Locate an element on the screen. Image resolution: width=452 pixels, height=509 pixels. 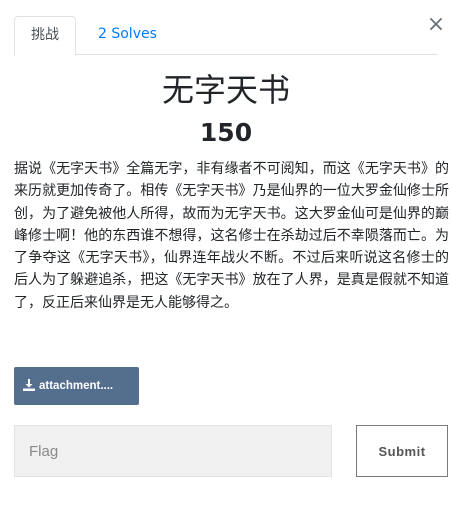
close-icon: × is located at coordinates (436, 26).